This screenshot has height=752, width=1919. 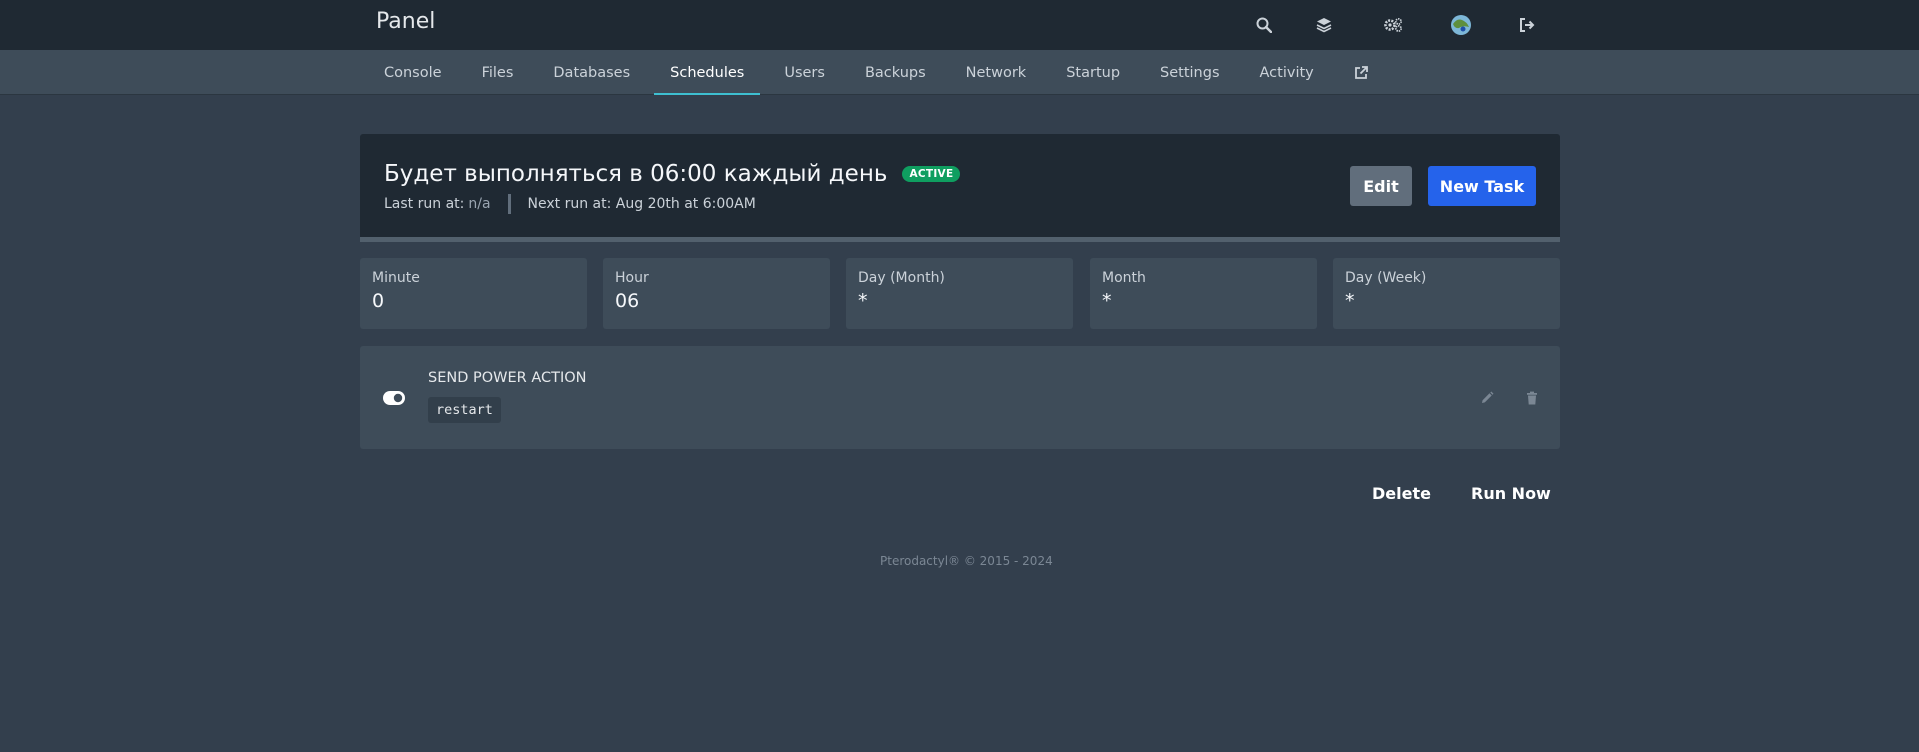 I want to click on cron-label: Month, so click(x=1124, y=278).